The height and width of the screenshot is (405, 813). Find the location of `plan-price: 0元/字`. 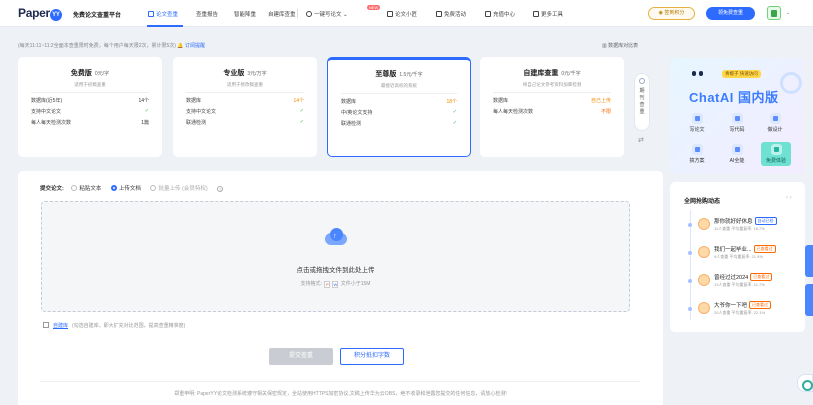

plan-price: 0元/字 is located at coordinates (102, 74).